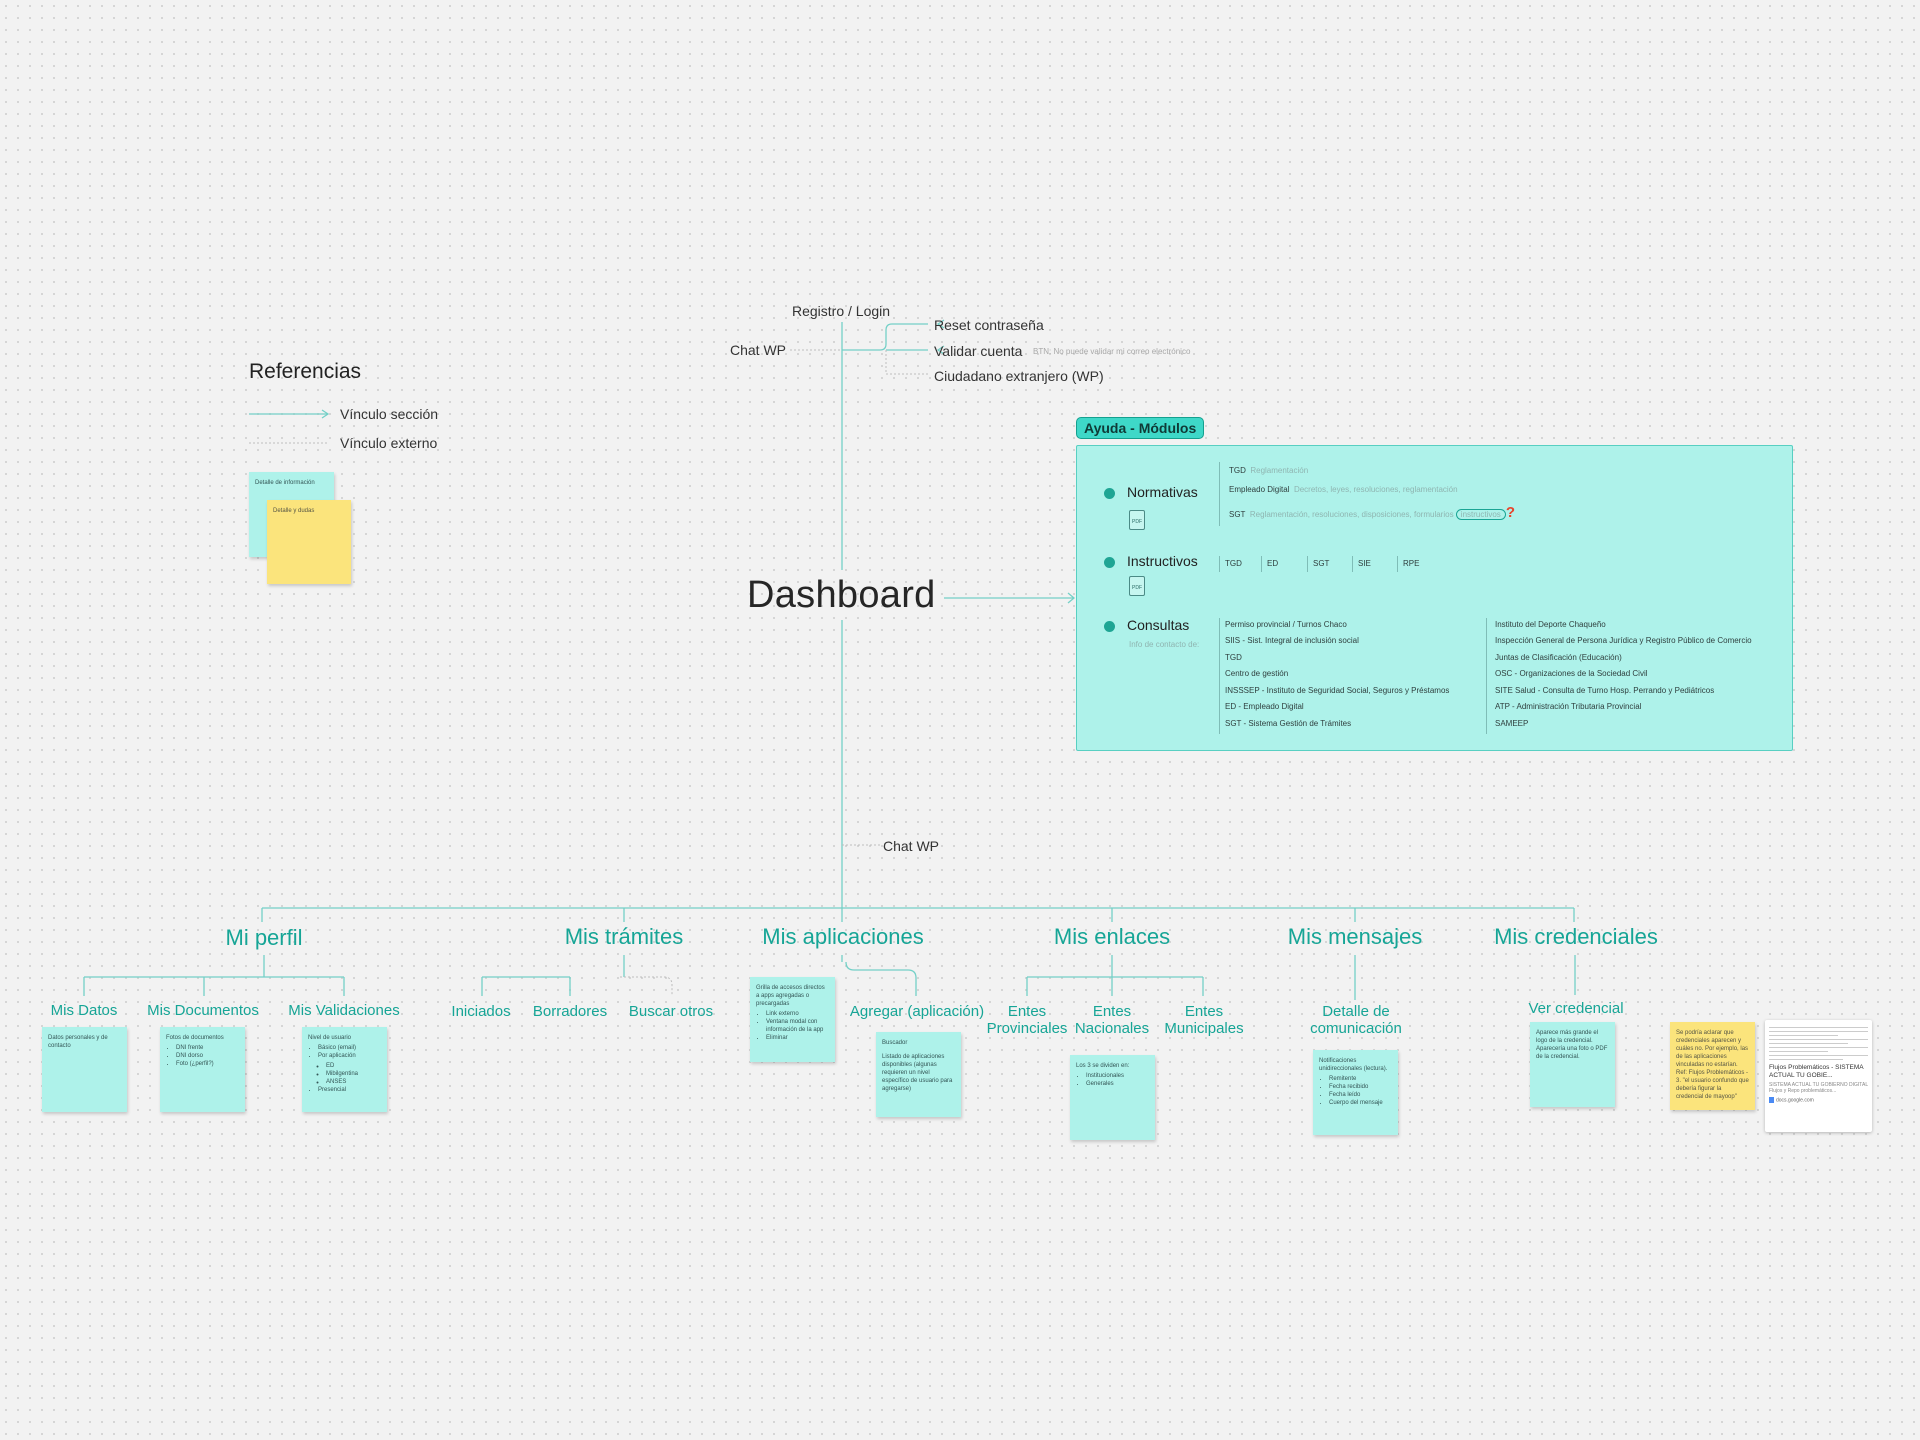  What do you see at coordinates (1109, 626) in the screenshot?
I see `consultas-bullet` at bounding box center [1109, 626].